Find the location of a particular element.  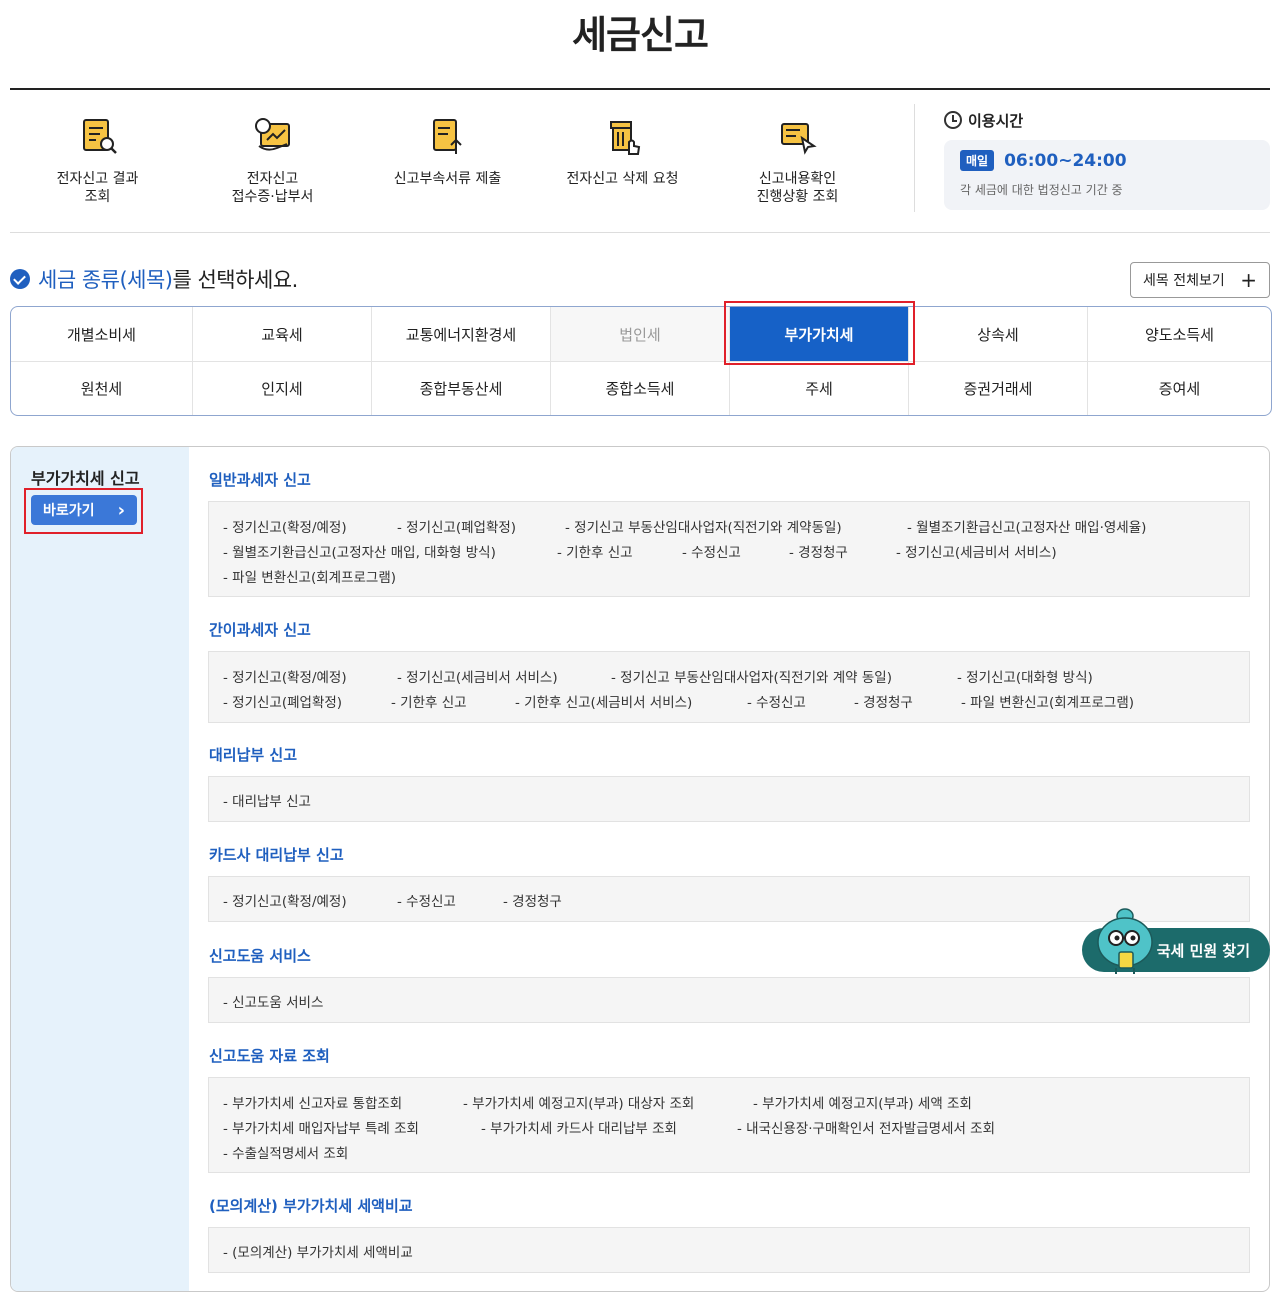

document-search-icon is located at coordinates (99, 136).